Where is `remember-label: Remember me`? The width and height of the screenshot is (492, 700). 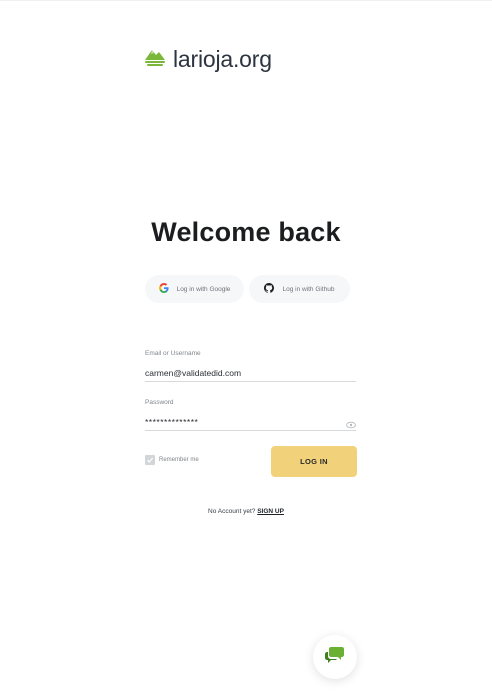
remember-label: Remember me is located at coordinates (179, 460).